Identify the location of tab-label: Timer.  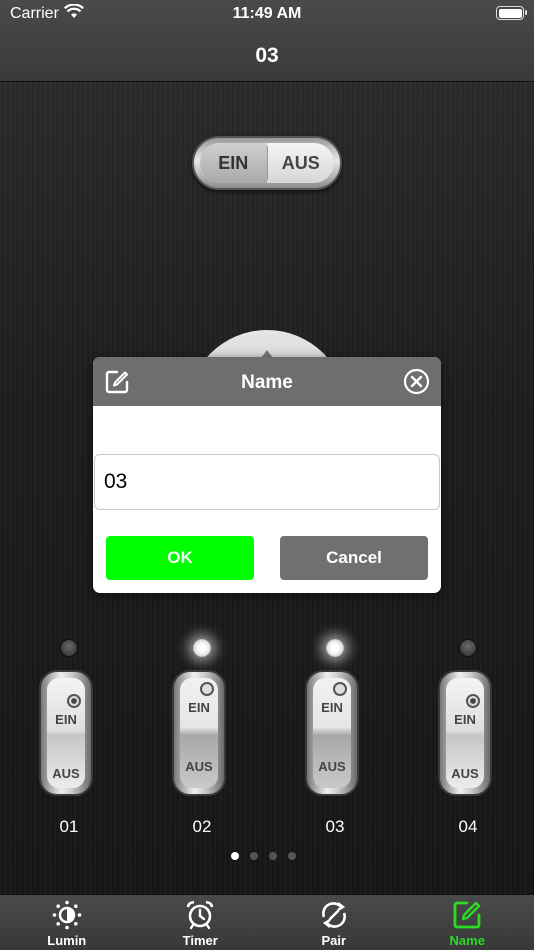
(200, 940).